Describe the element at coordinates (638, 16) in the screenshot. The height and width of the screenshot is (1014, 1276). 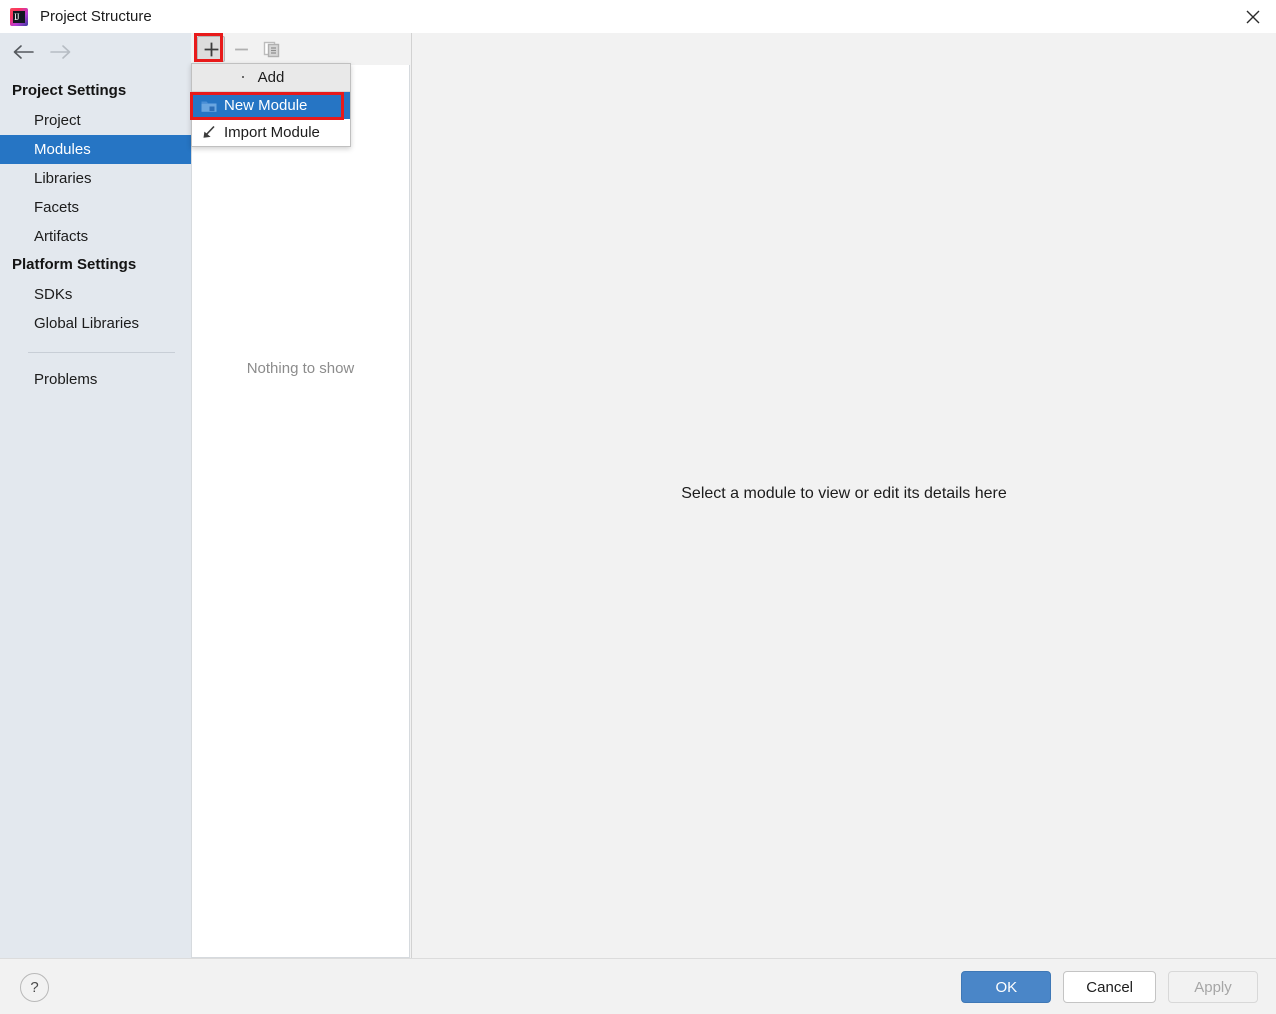
I see `title-bar: IJ Project Structure` at that location.